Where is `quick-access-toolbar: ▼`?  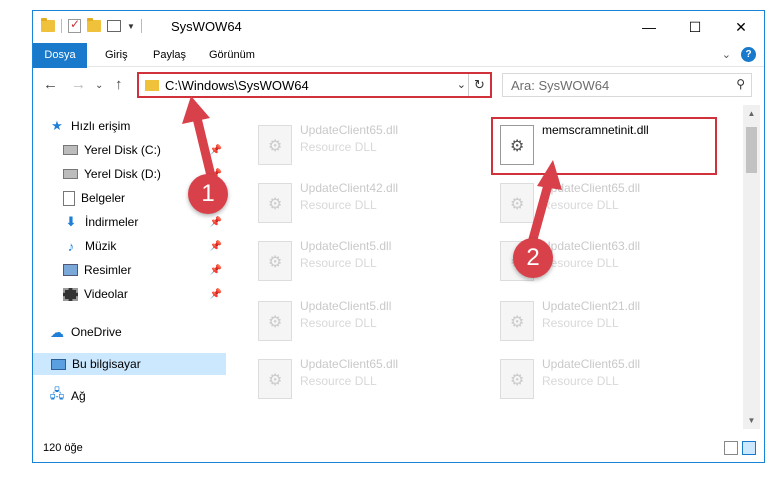
quick-access-toolbar: ▼ is located at coordinates (91, 25).